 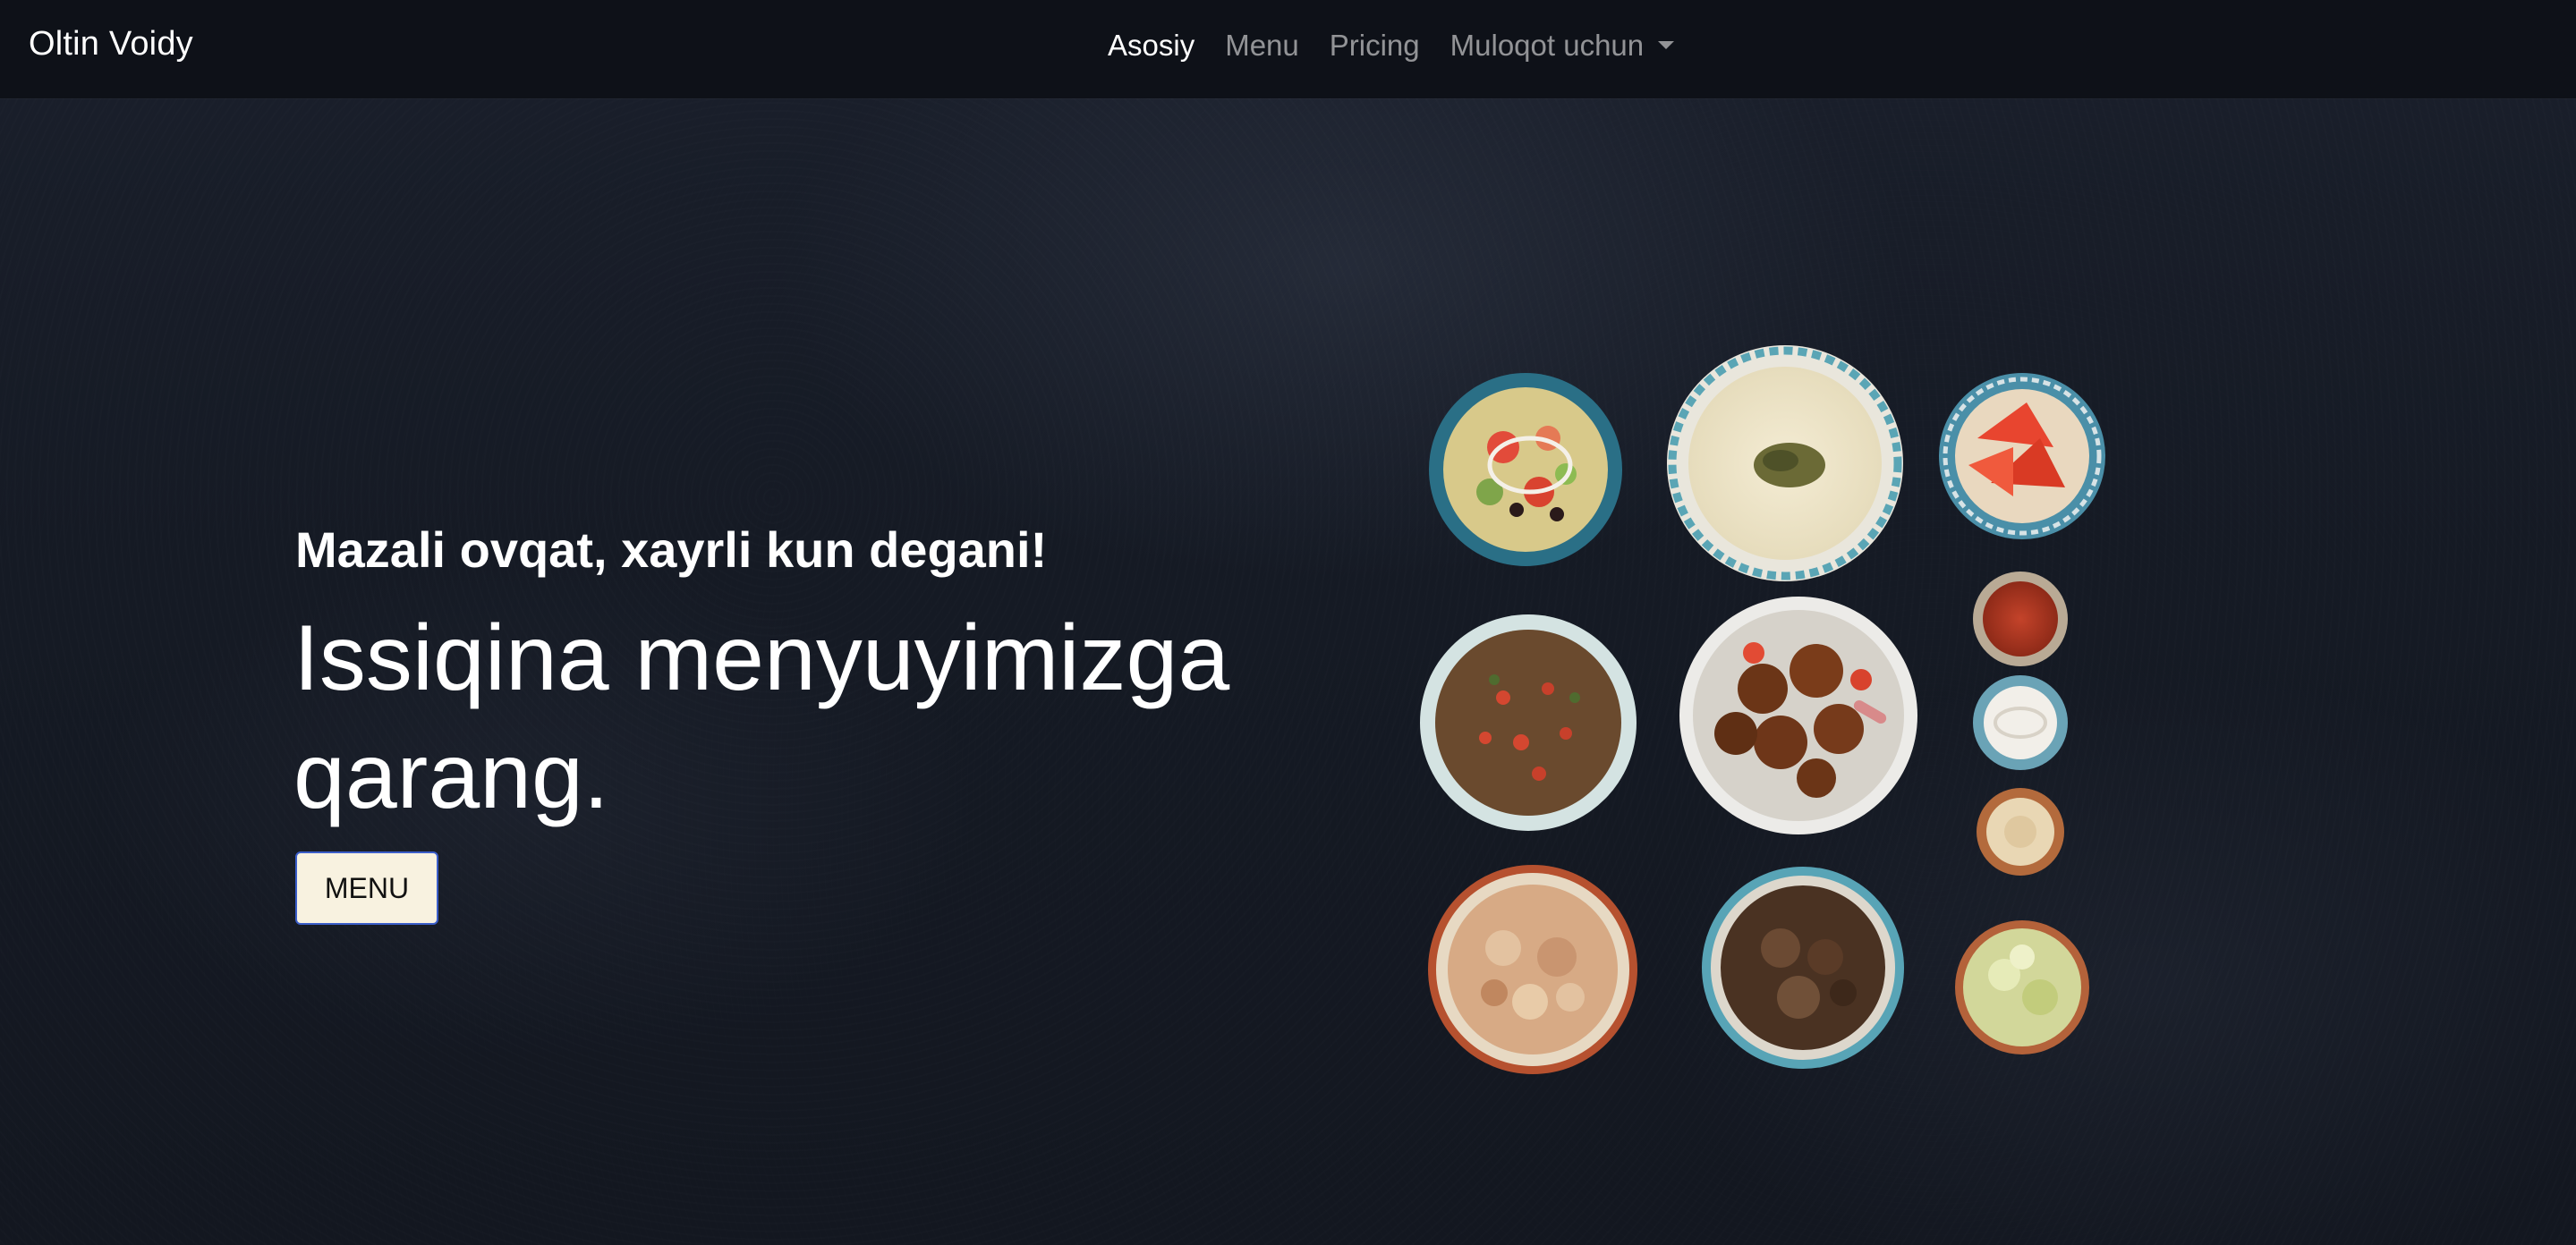 What do you see at coordinates (2020, 722) in the screenshot?
I see `onion-bowl` at bounding box center [2020, 722].